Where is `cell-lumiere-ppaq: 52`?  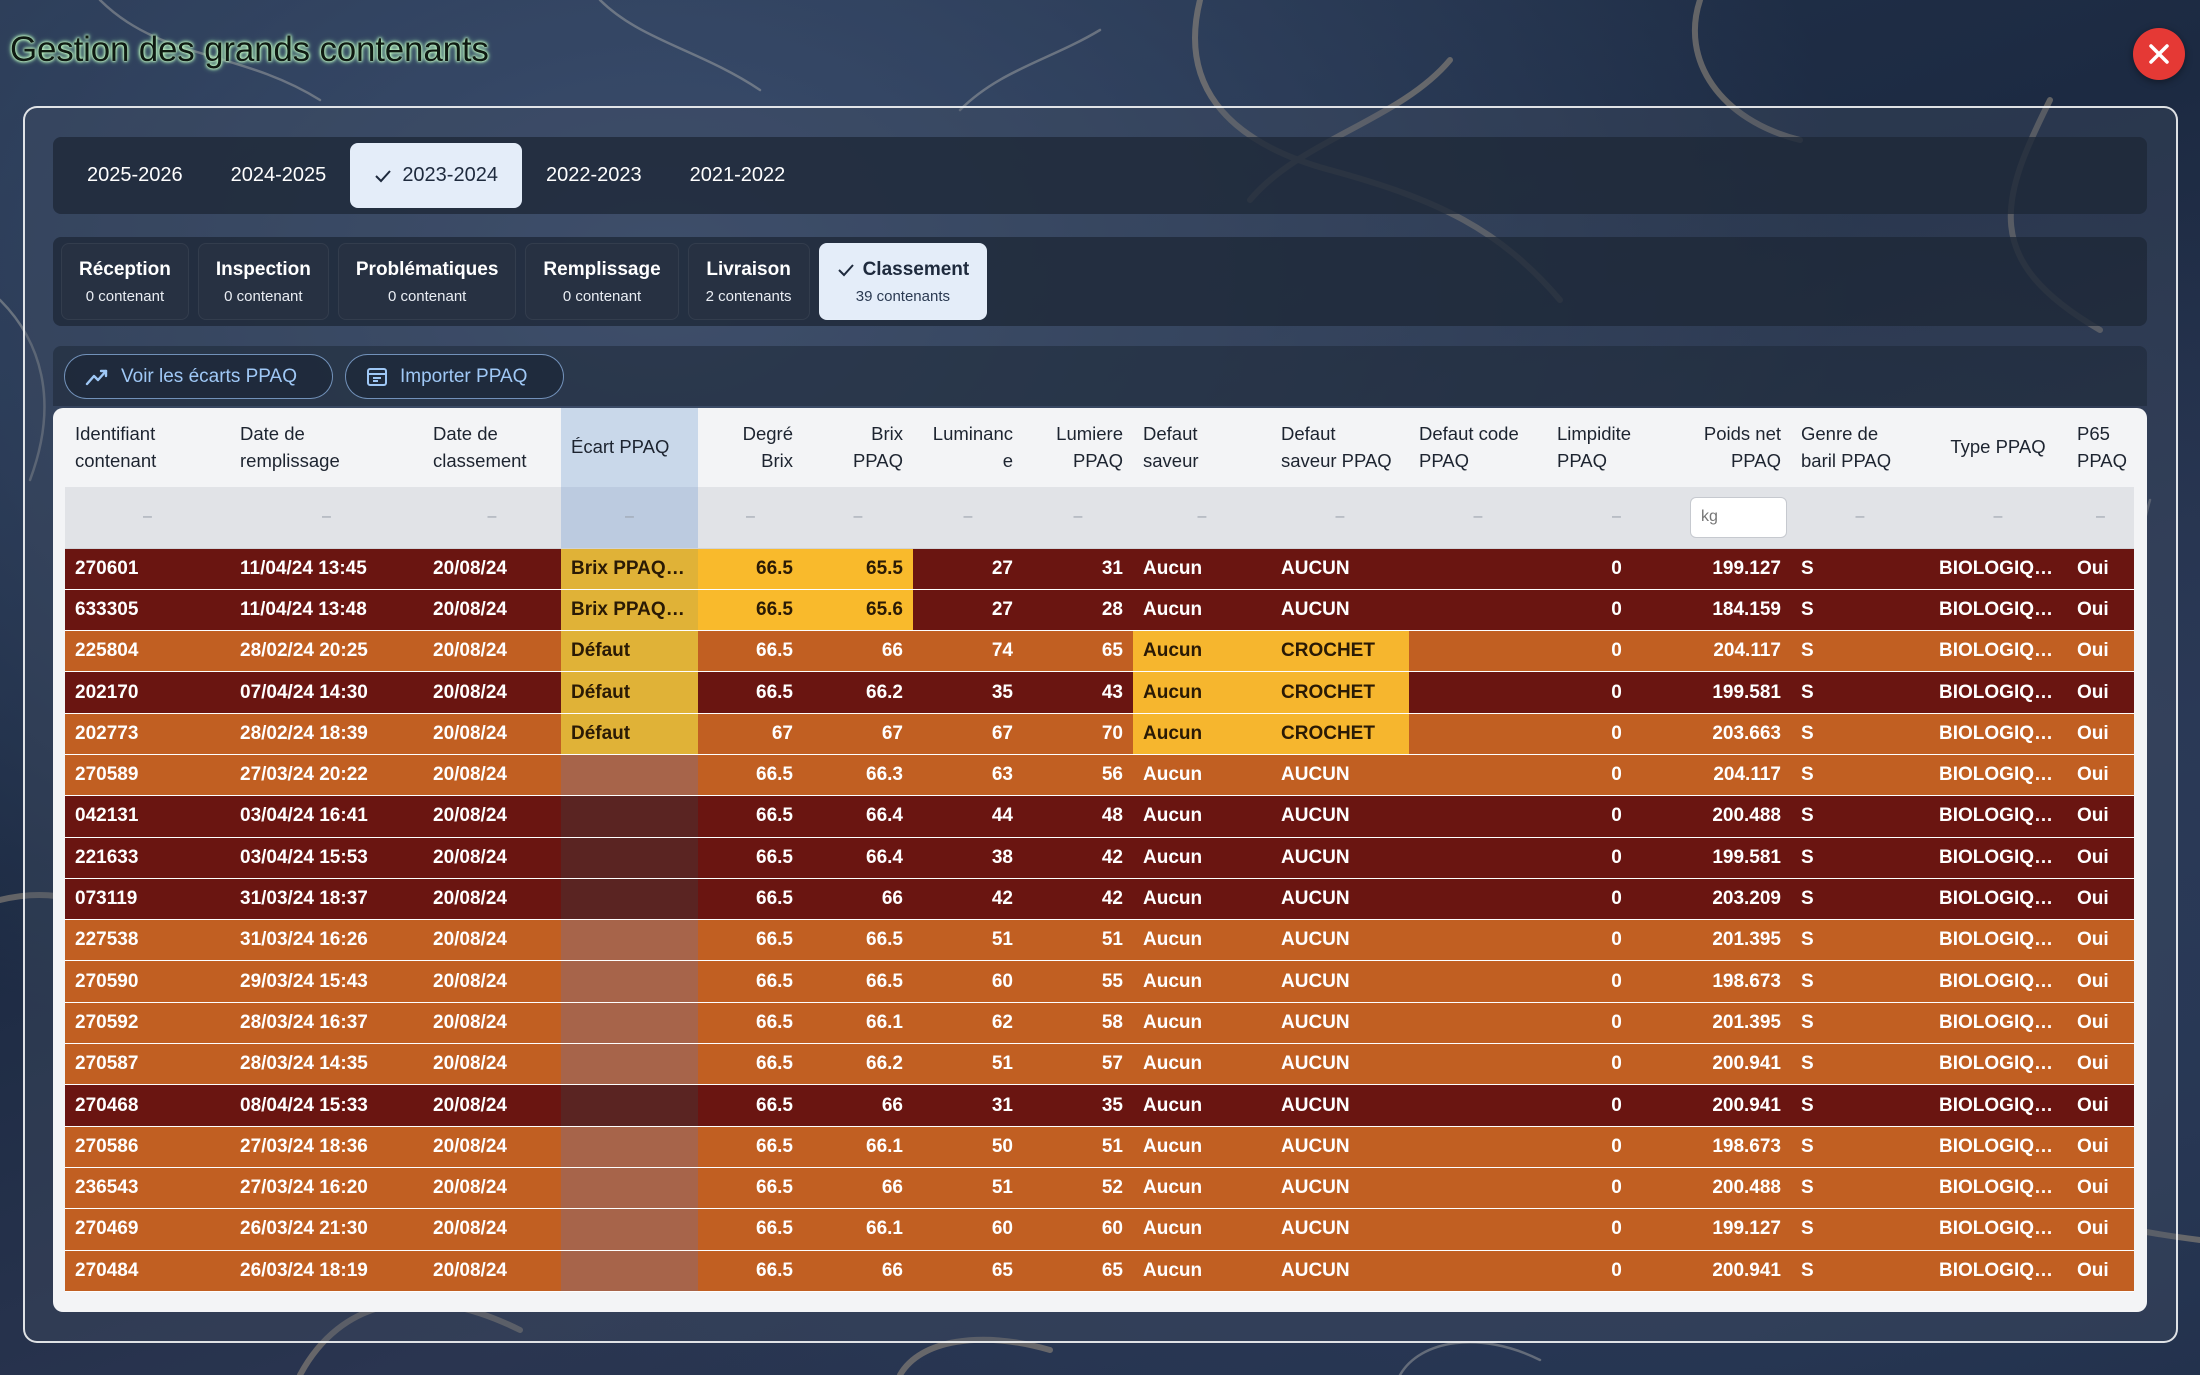 cell-lumiere-ppaq: 52 is located at coordinates (1078, 1188).